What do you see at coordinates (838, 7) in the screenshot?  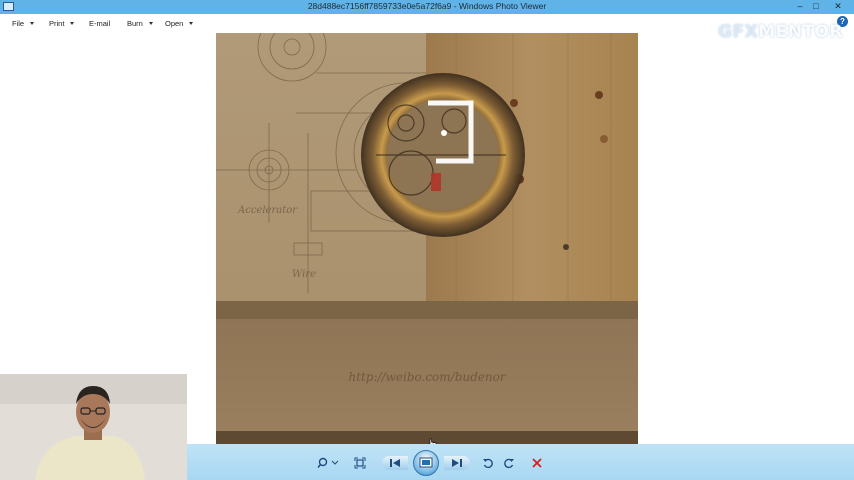 I see `close-window-button: ✕` at bounding box center [838, 7].